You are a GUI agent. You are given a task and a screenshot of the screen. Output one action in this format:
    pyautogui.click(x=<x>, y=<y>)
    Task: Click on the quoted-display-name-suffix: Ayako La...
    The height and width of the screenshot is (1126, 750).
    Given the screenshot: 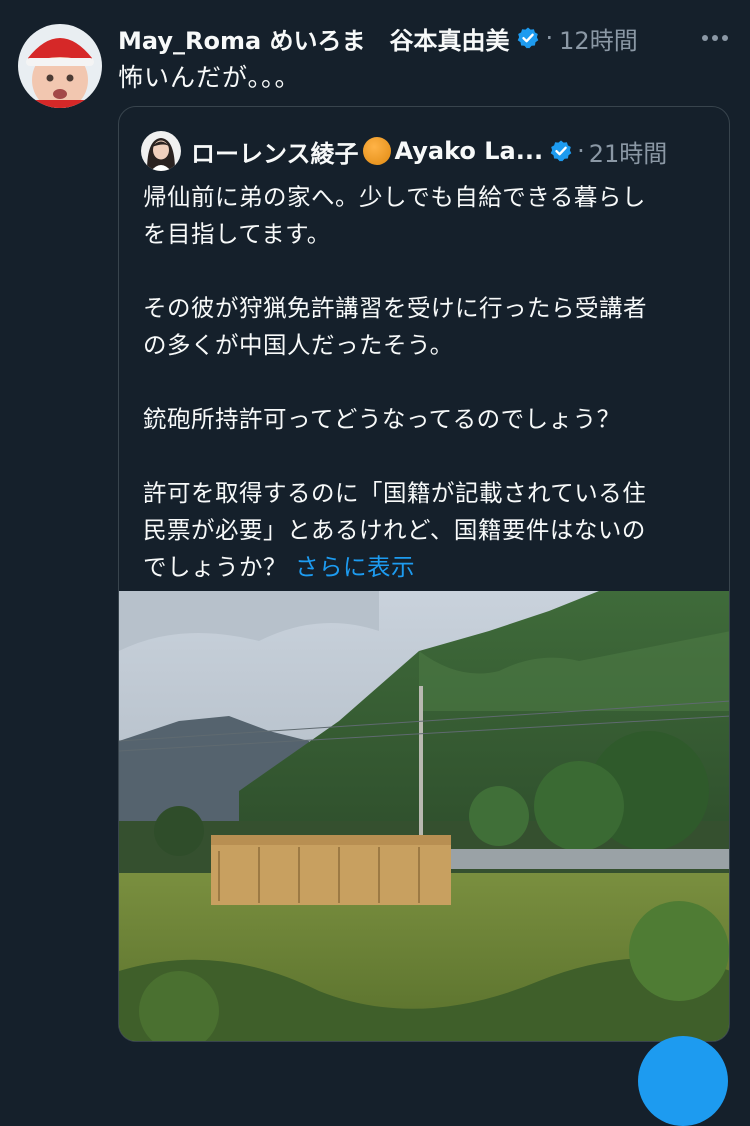 What is the action you would take?
    pyautogui.click(x=469, y=151)
    